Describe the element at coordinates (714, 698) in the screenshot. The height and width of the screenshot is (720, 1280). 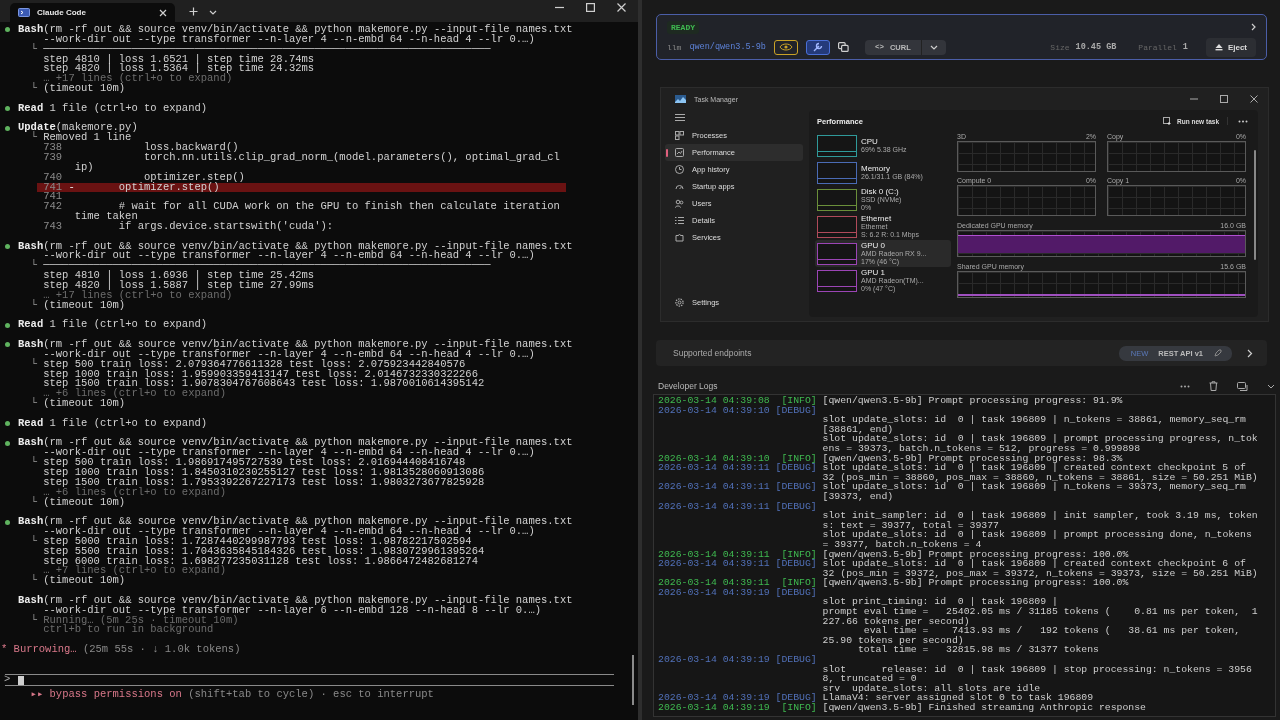
I see `log-timestamp: 2026-03-14 04:39:19` at that location.